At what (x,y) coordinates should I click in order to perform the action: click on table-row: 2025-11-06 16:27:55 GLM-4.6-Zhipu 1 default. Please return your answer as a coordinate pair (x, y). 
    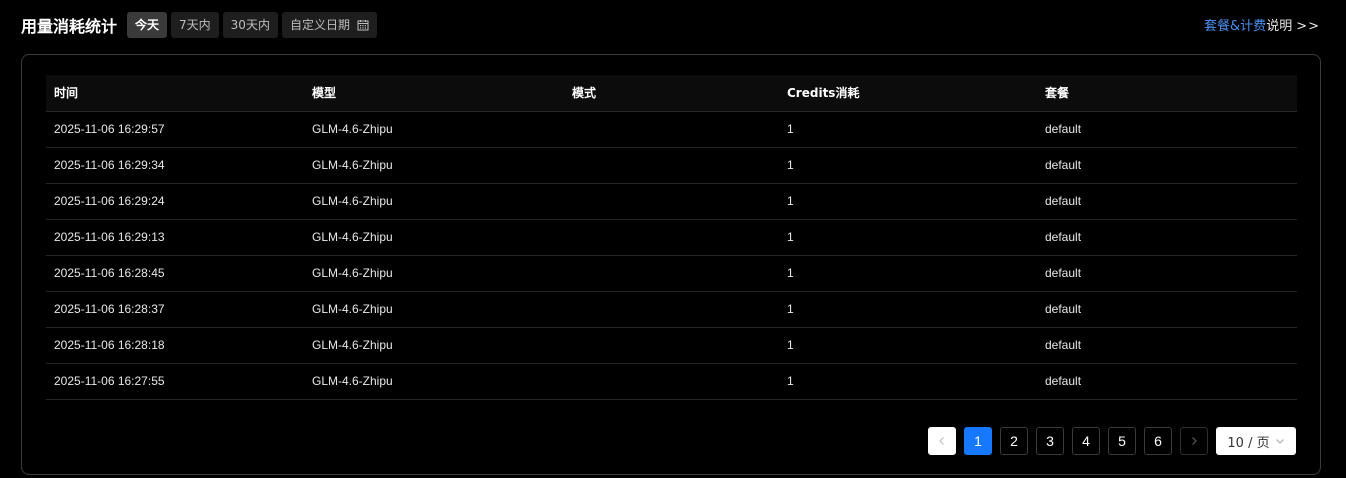
    Looking at the image, I should click on (671, 381).